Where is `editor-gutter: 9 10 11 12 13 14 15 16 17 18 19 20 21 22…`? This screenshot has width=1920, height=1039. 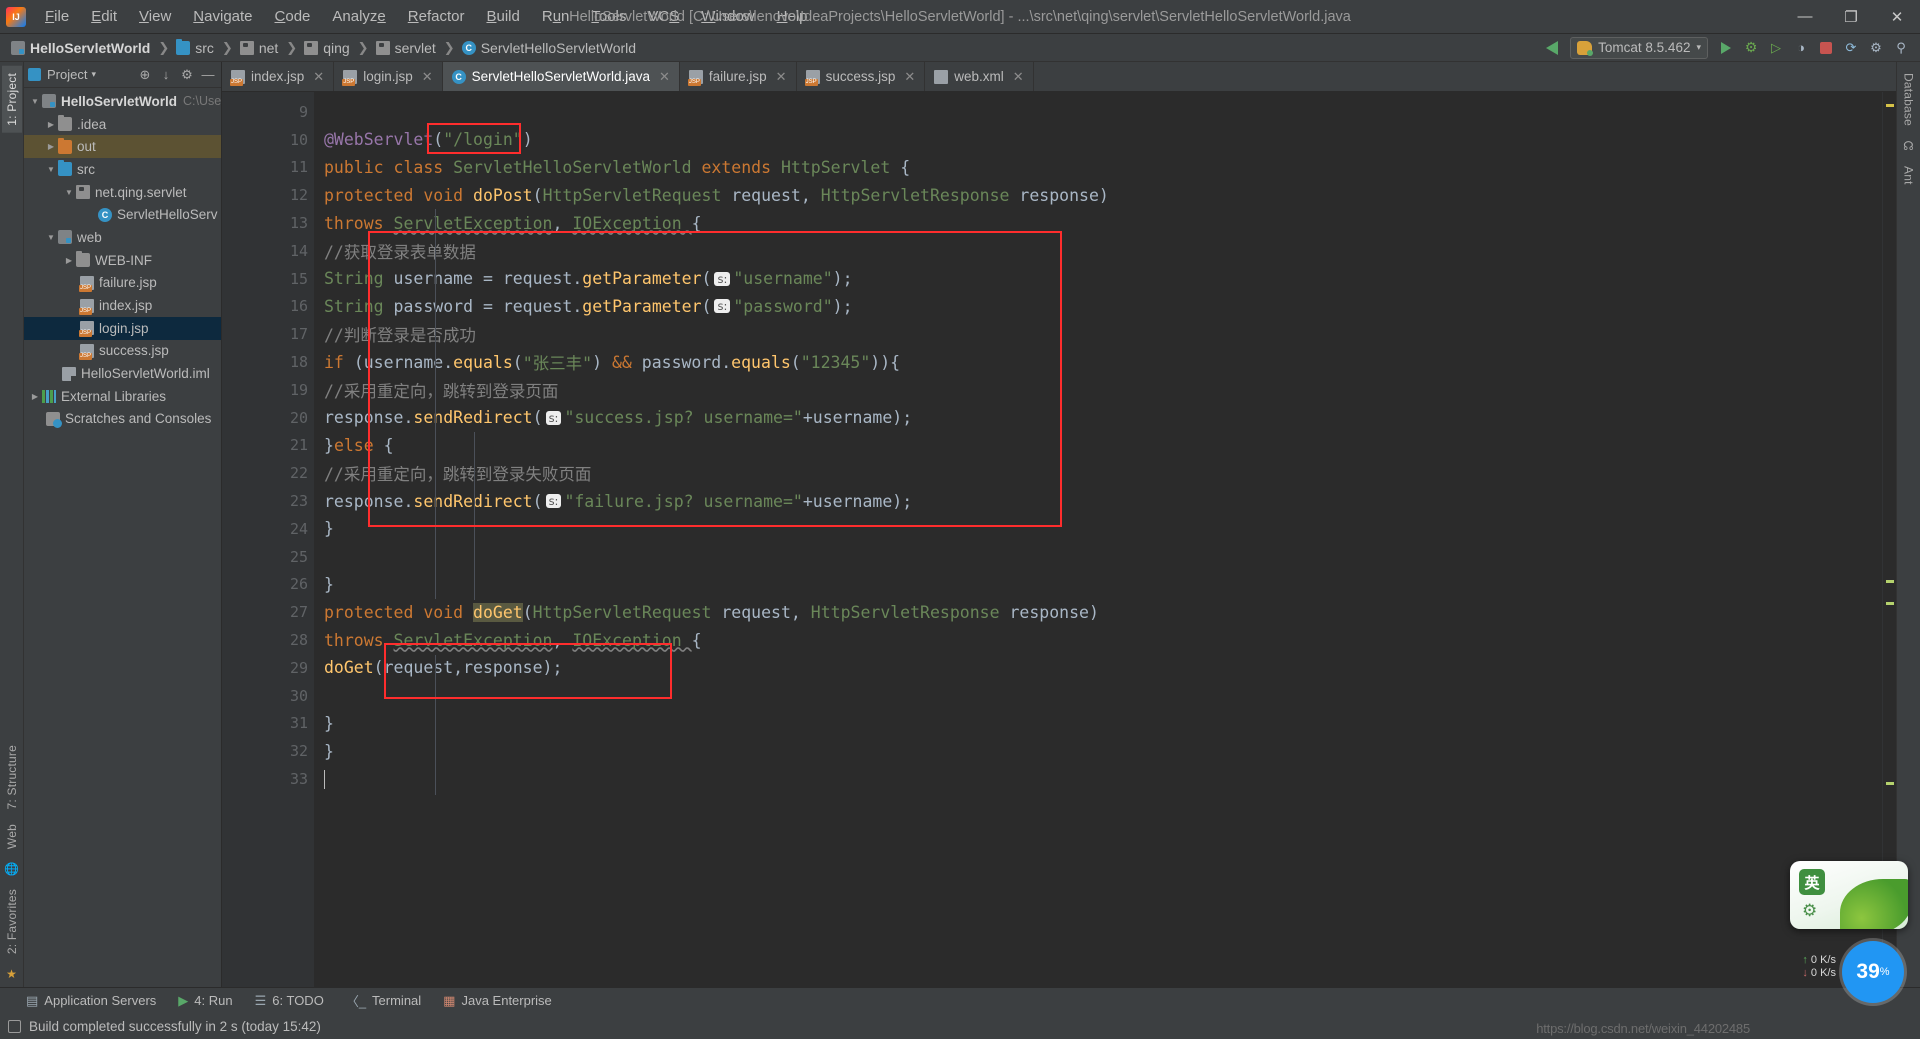 editor-gutter: 9 10 11 12 13 14 15 16 17 18 19 20 21 22… is located at coordinates (268, 539).